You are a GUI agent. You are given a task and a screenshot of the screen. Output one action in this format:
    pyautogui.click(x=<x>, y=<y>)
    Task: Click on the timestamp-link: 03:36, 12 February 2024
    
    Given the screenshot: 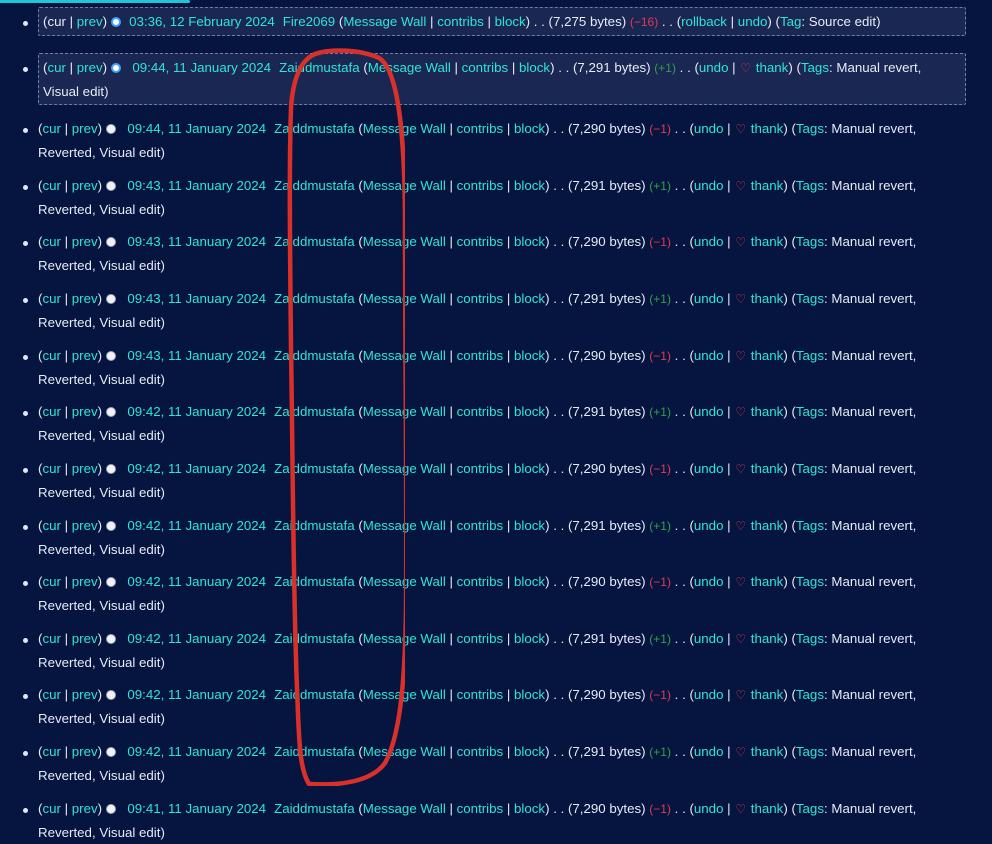 What is the action you would take?
    pyautogui.click(x=202, y=21)
    